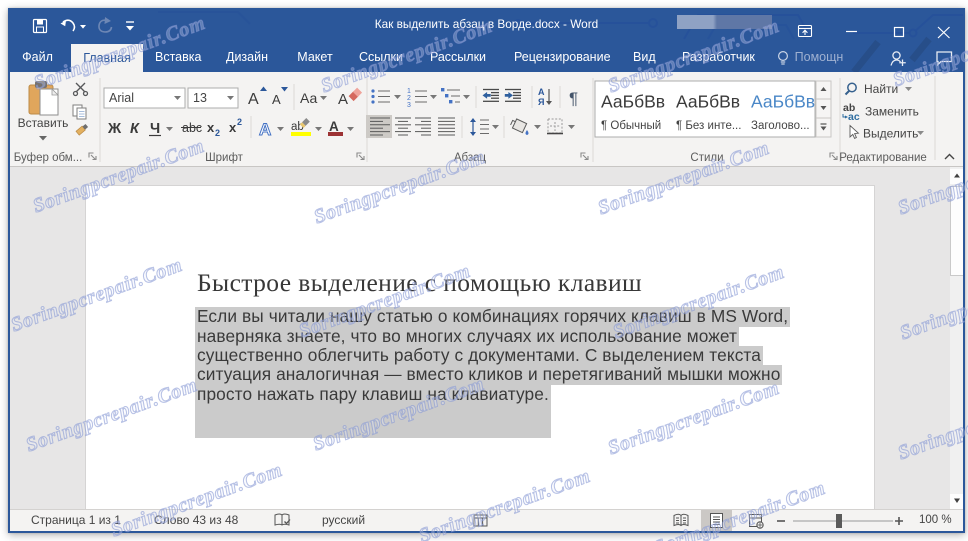 The height and width of the screenshot is (541, 968). What do you see at coordinates (409, 91) in the screenshot?
I see `svg-text: 1` at bounding box center [409, 91].